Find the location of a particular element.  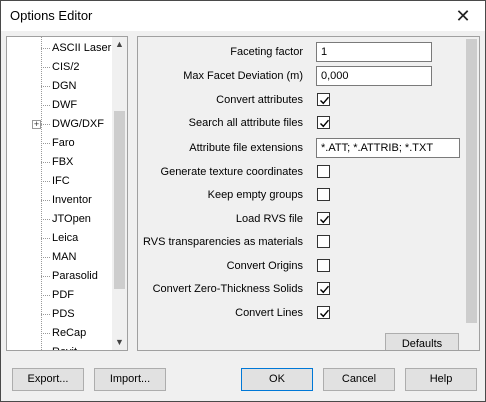

keep-empty-groups-checkbox is located at coordinates (323, 194).